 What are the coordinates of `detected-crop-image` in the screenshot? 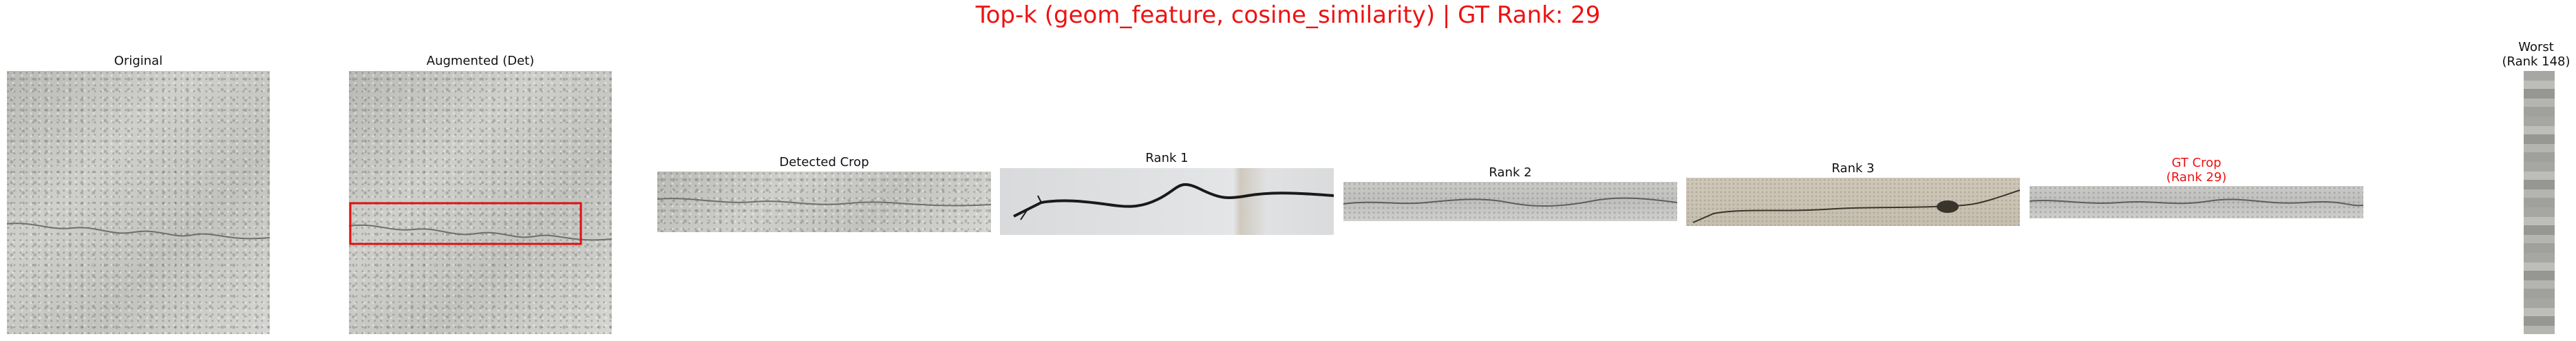 It's located at (824, 202).